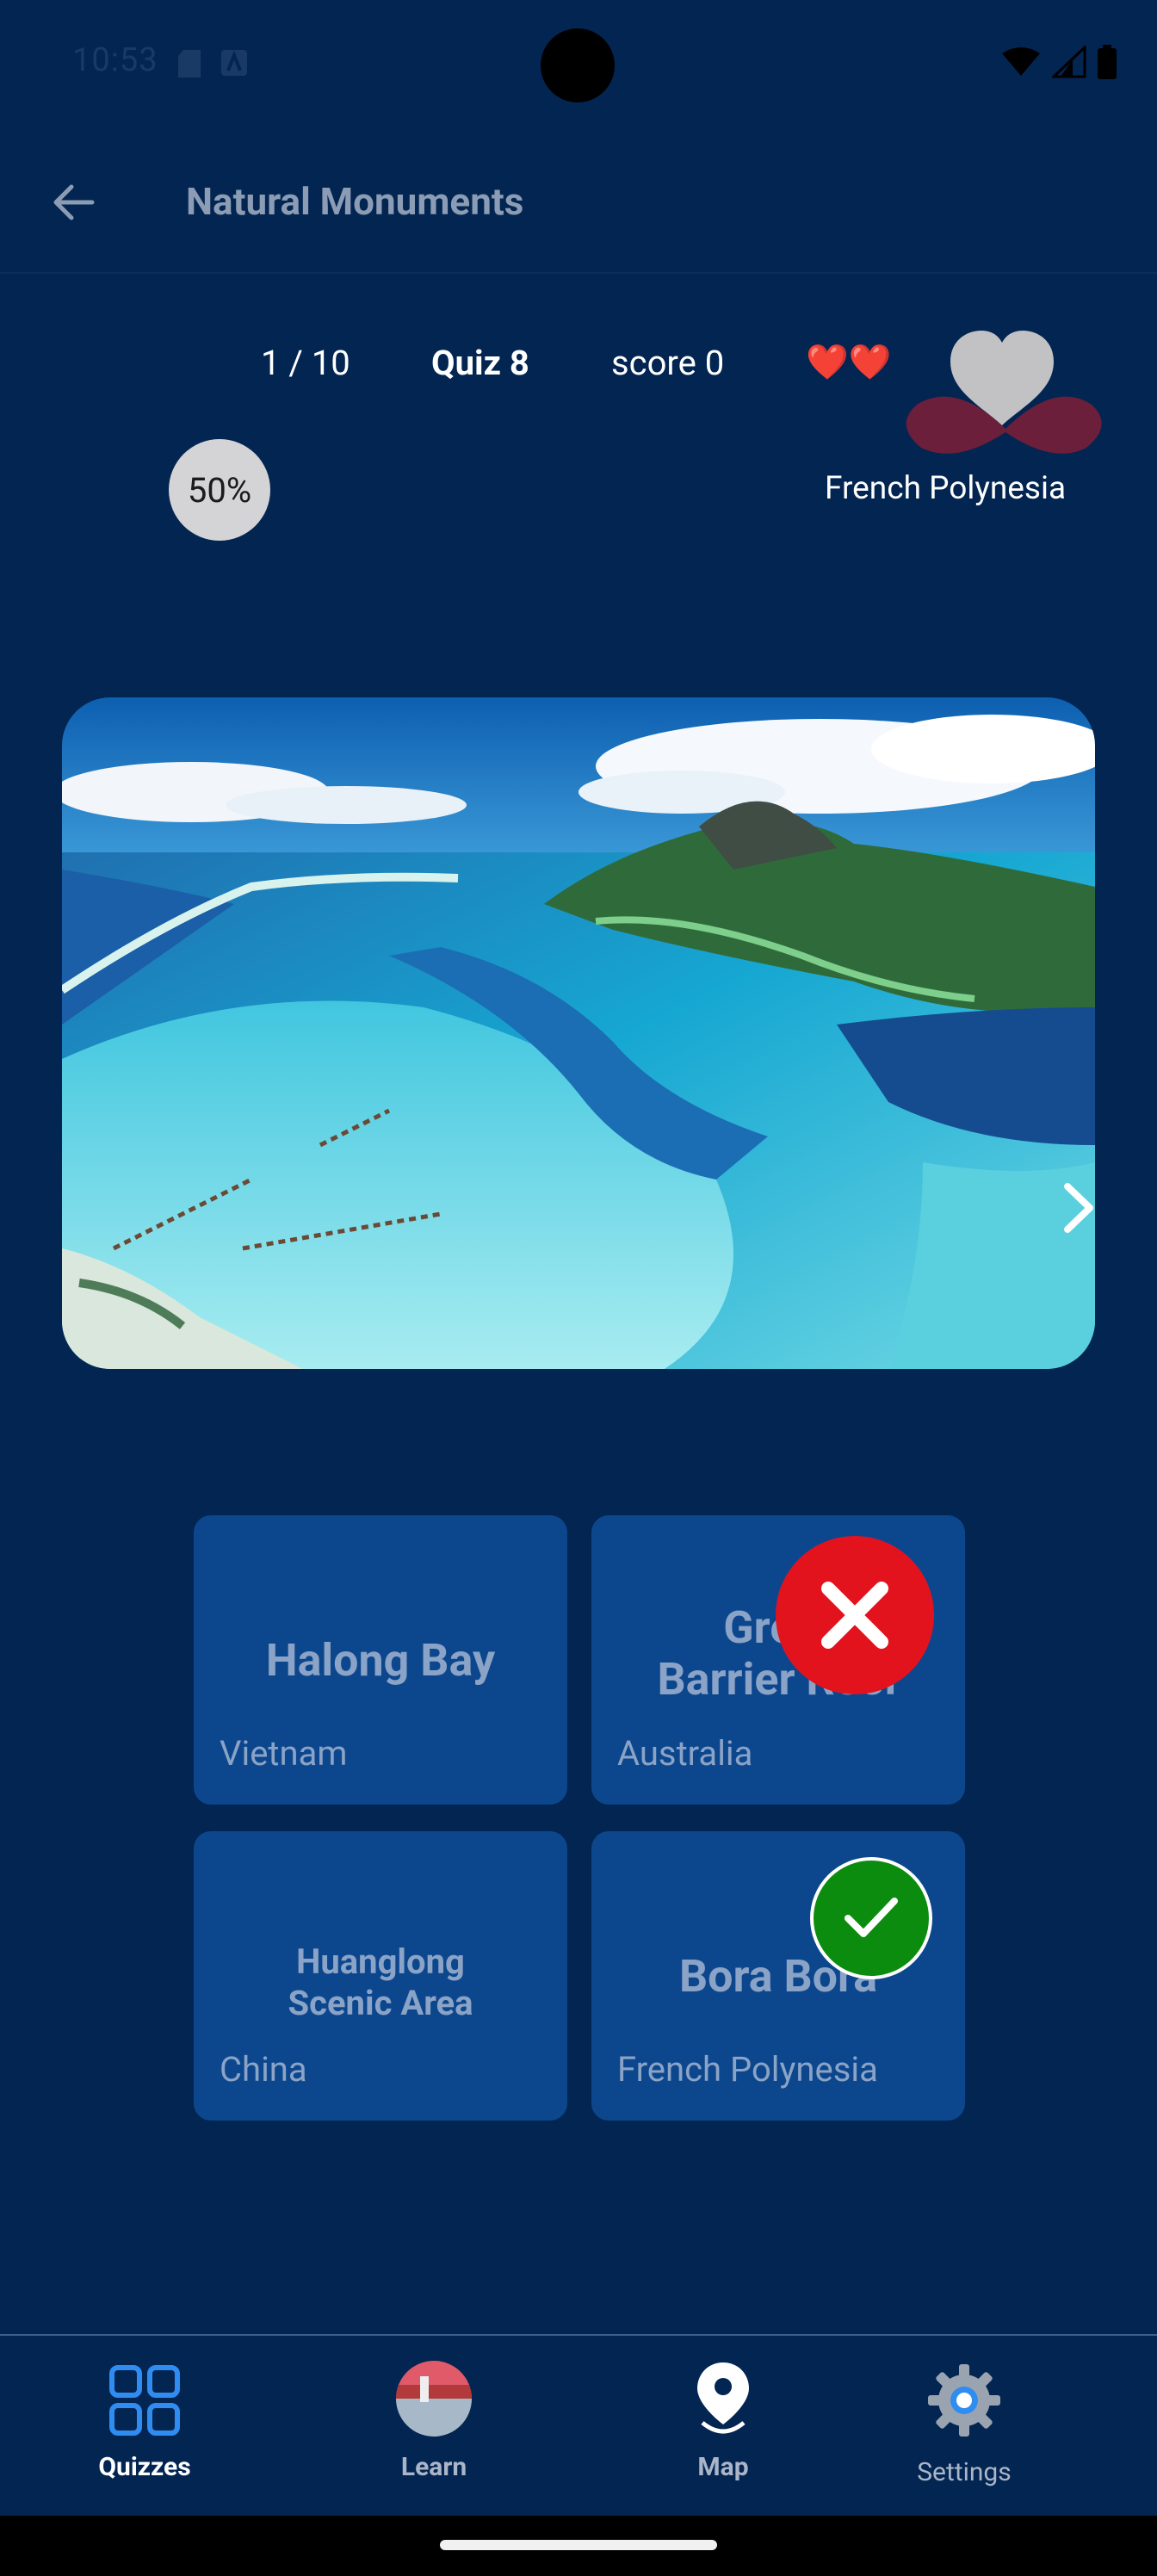 The width and height of the screenshot is (1157, 2576). Describe the element at coordinates (190, 64) in the screenshot. I see `sd-card-icon` at that location.